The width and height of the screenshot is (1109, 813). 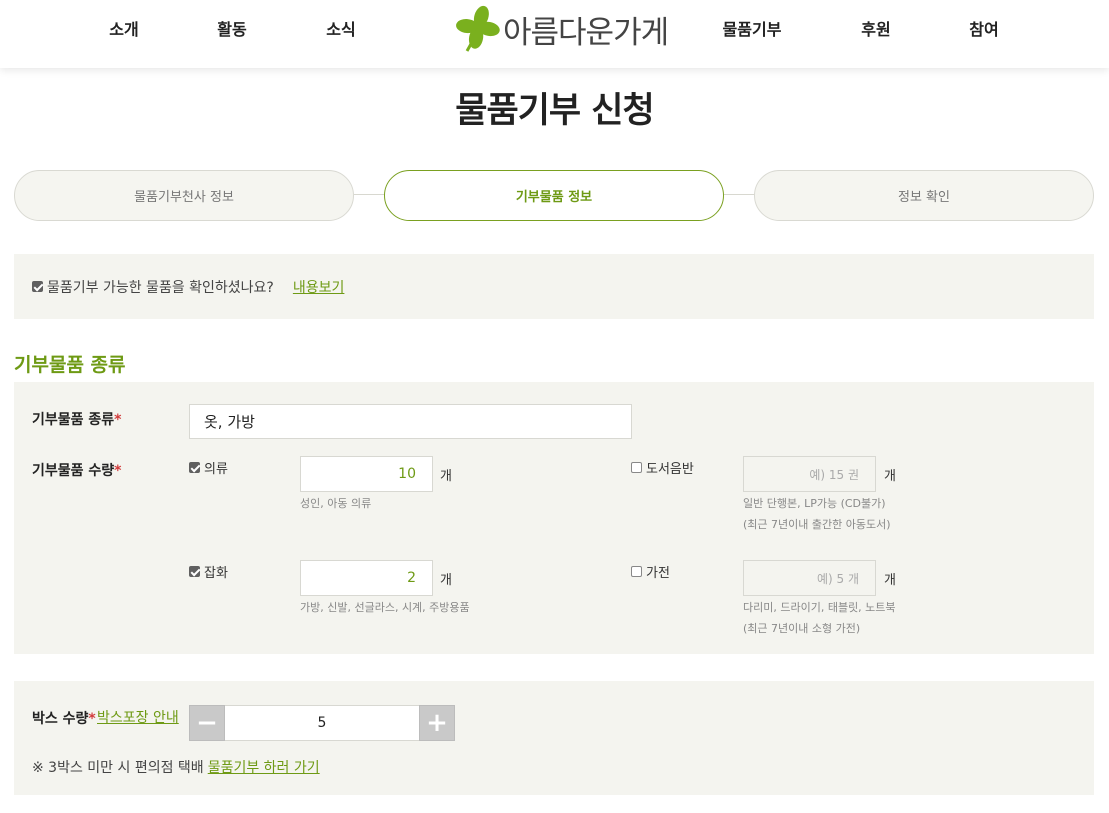 What do you see at coordinates (752, 28) in the screenshot?
I see `nav-item-donate-goods: 물품기부` at bounding box center [752, 28].